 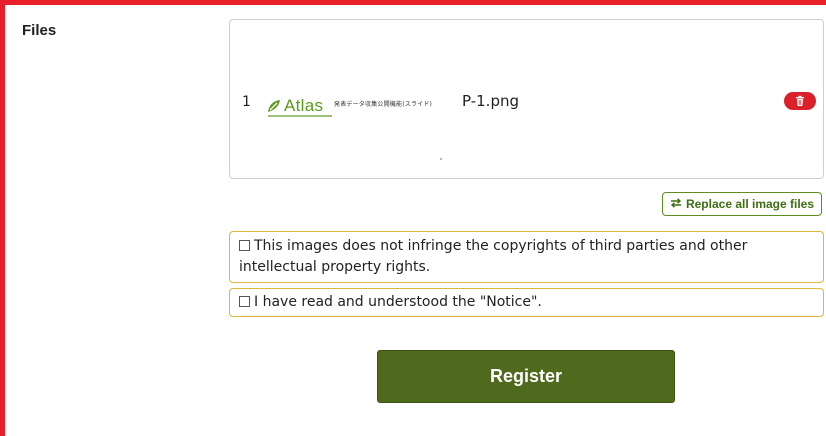 I want to click on notice-checkbox, so click(x=244, y=301).